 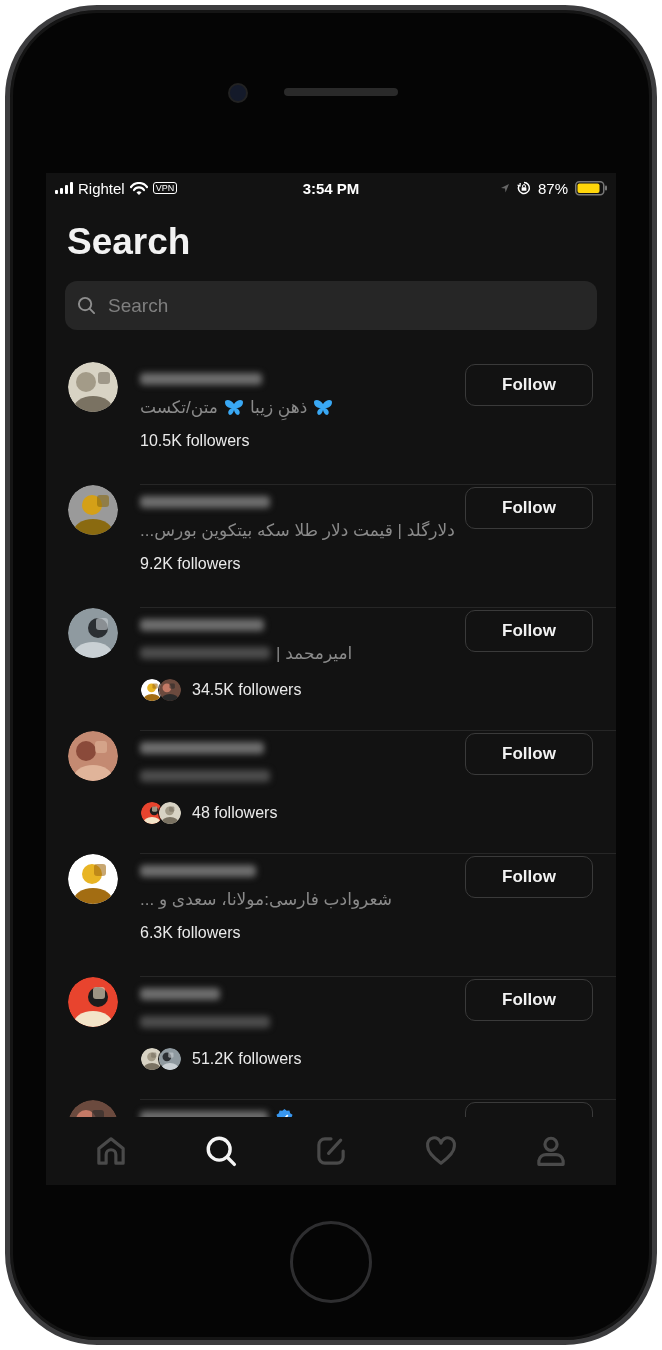 I want to click on follower-count: 48 followers, so click(x=235, y=813).